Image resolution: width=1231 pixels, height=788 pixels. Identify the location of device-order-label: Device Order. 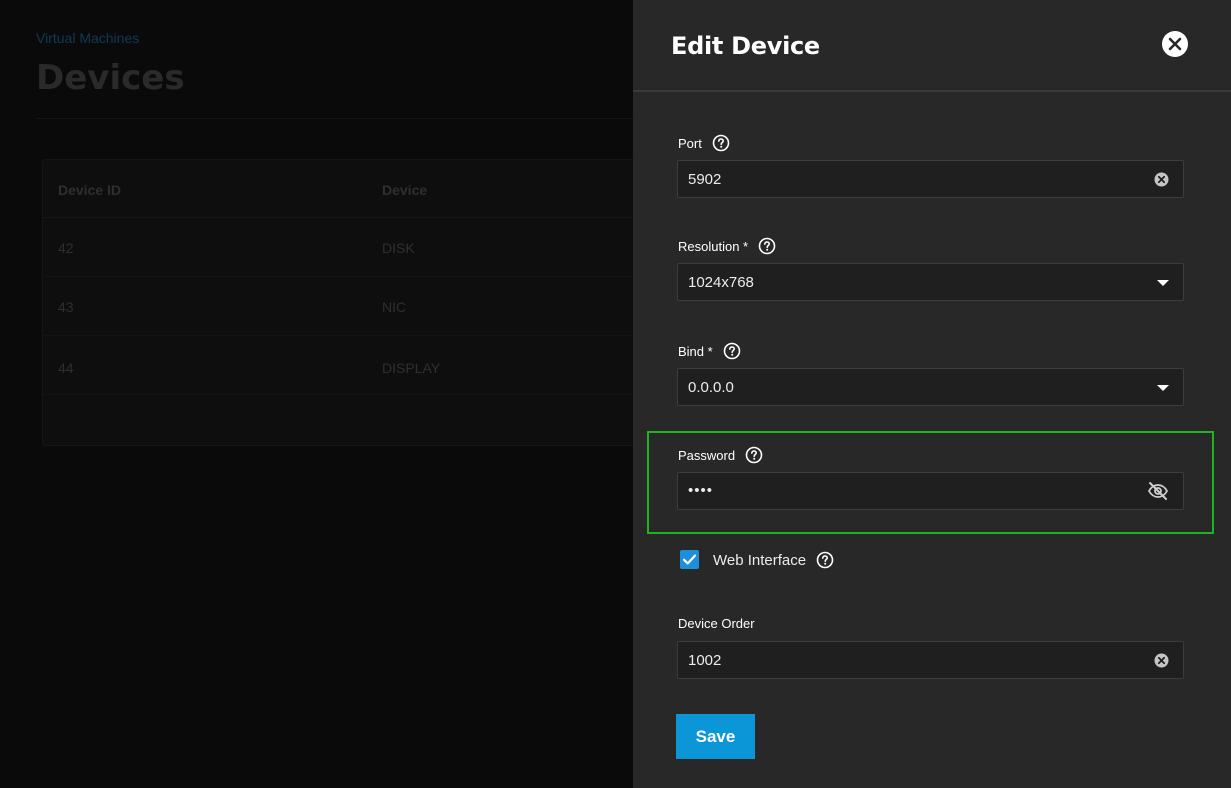
(716, 623).